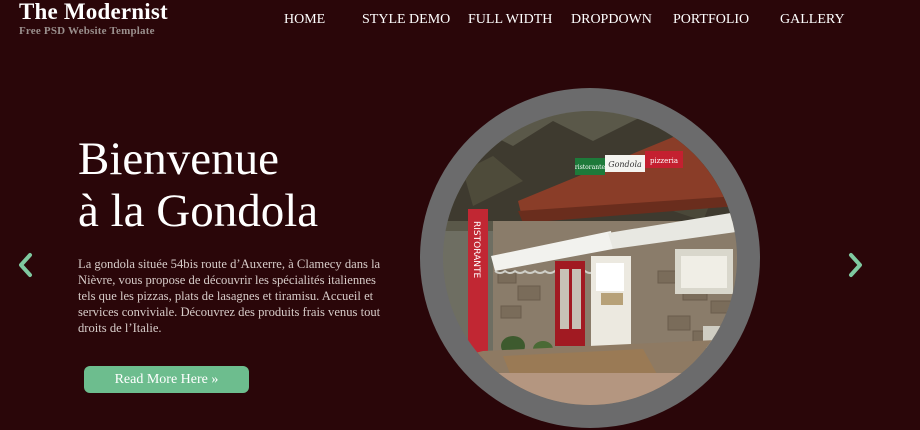 Image resolution: width=920 pixels, height=430 pixels. Describe the element at coordinates (625, 164) in the screenshot. I see `sign-center-text: Gondola` at that location.